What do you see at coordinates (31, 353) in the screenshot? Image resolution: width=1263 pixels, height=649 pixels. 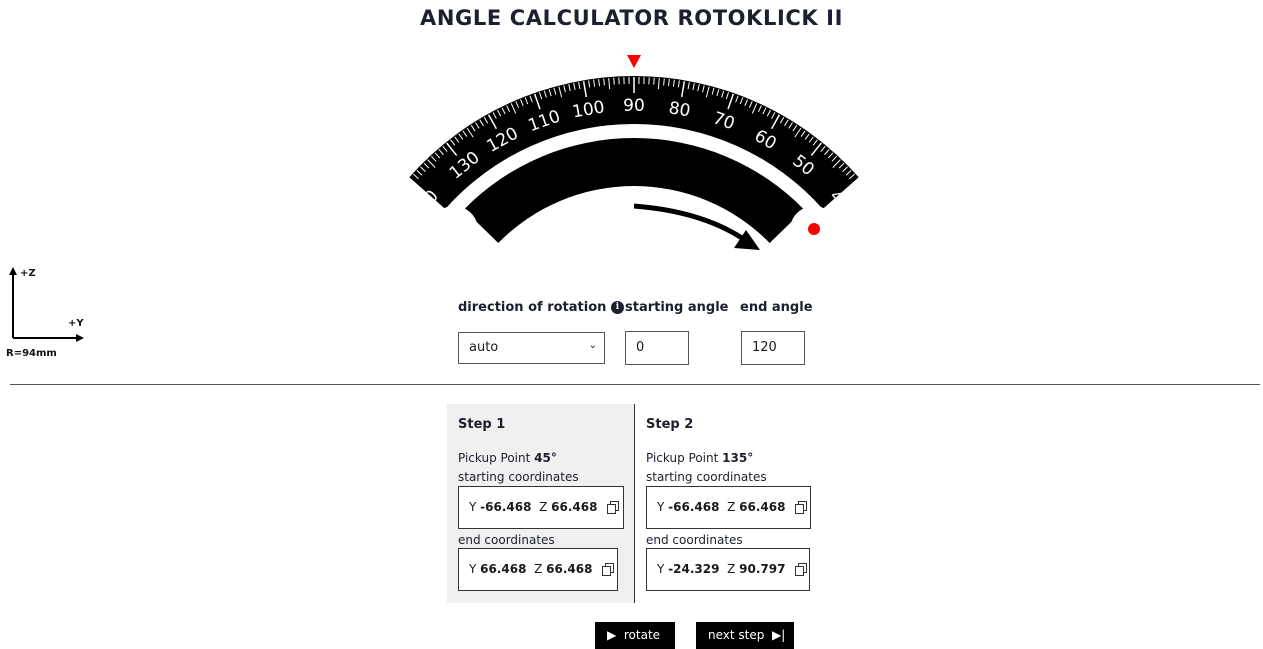 I see `radius-label: R=94mm` at bounding box center [31, 353].